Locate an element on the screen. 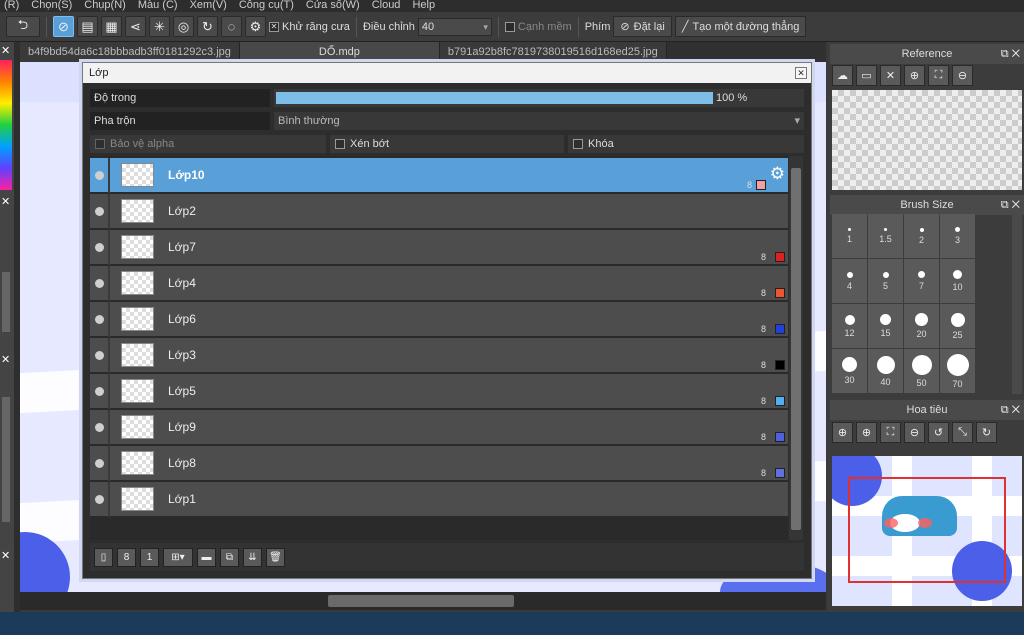  close-reference-button: ✕ is located at coordinates (890, 75).